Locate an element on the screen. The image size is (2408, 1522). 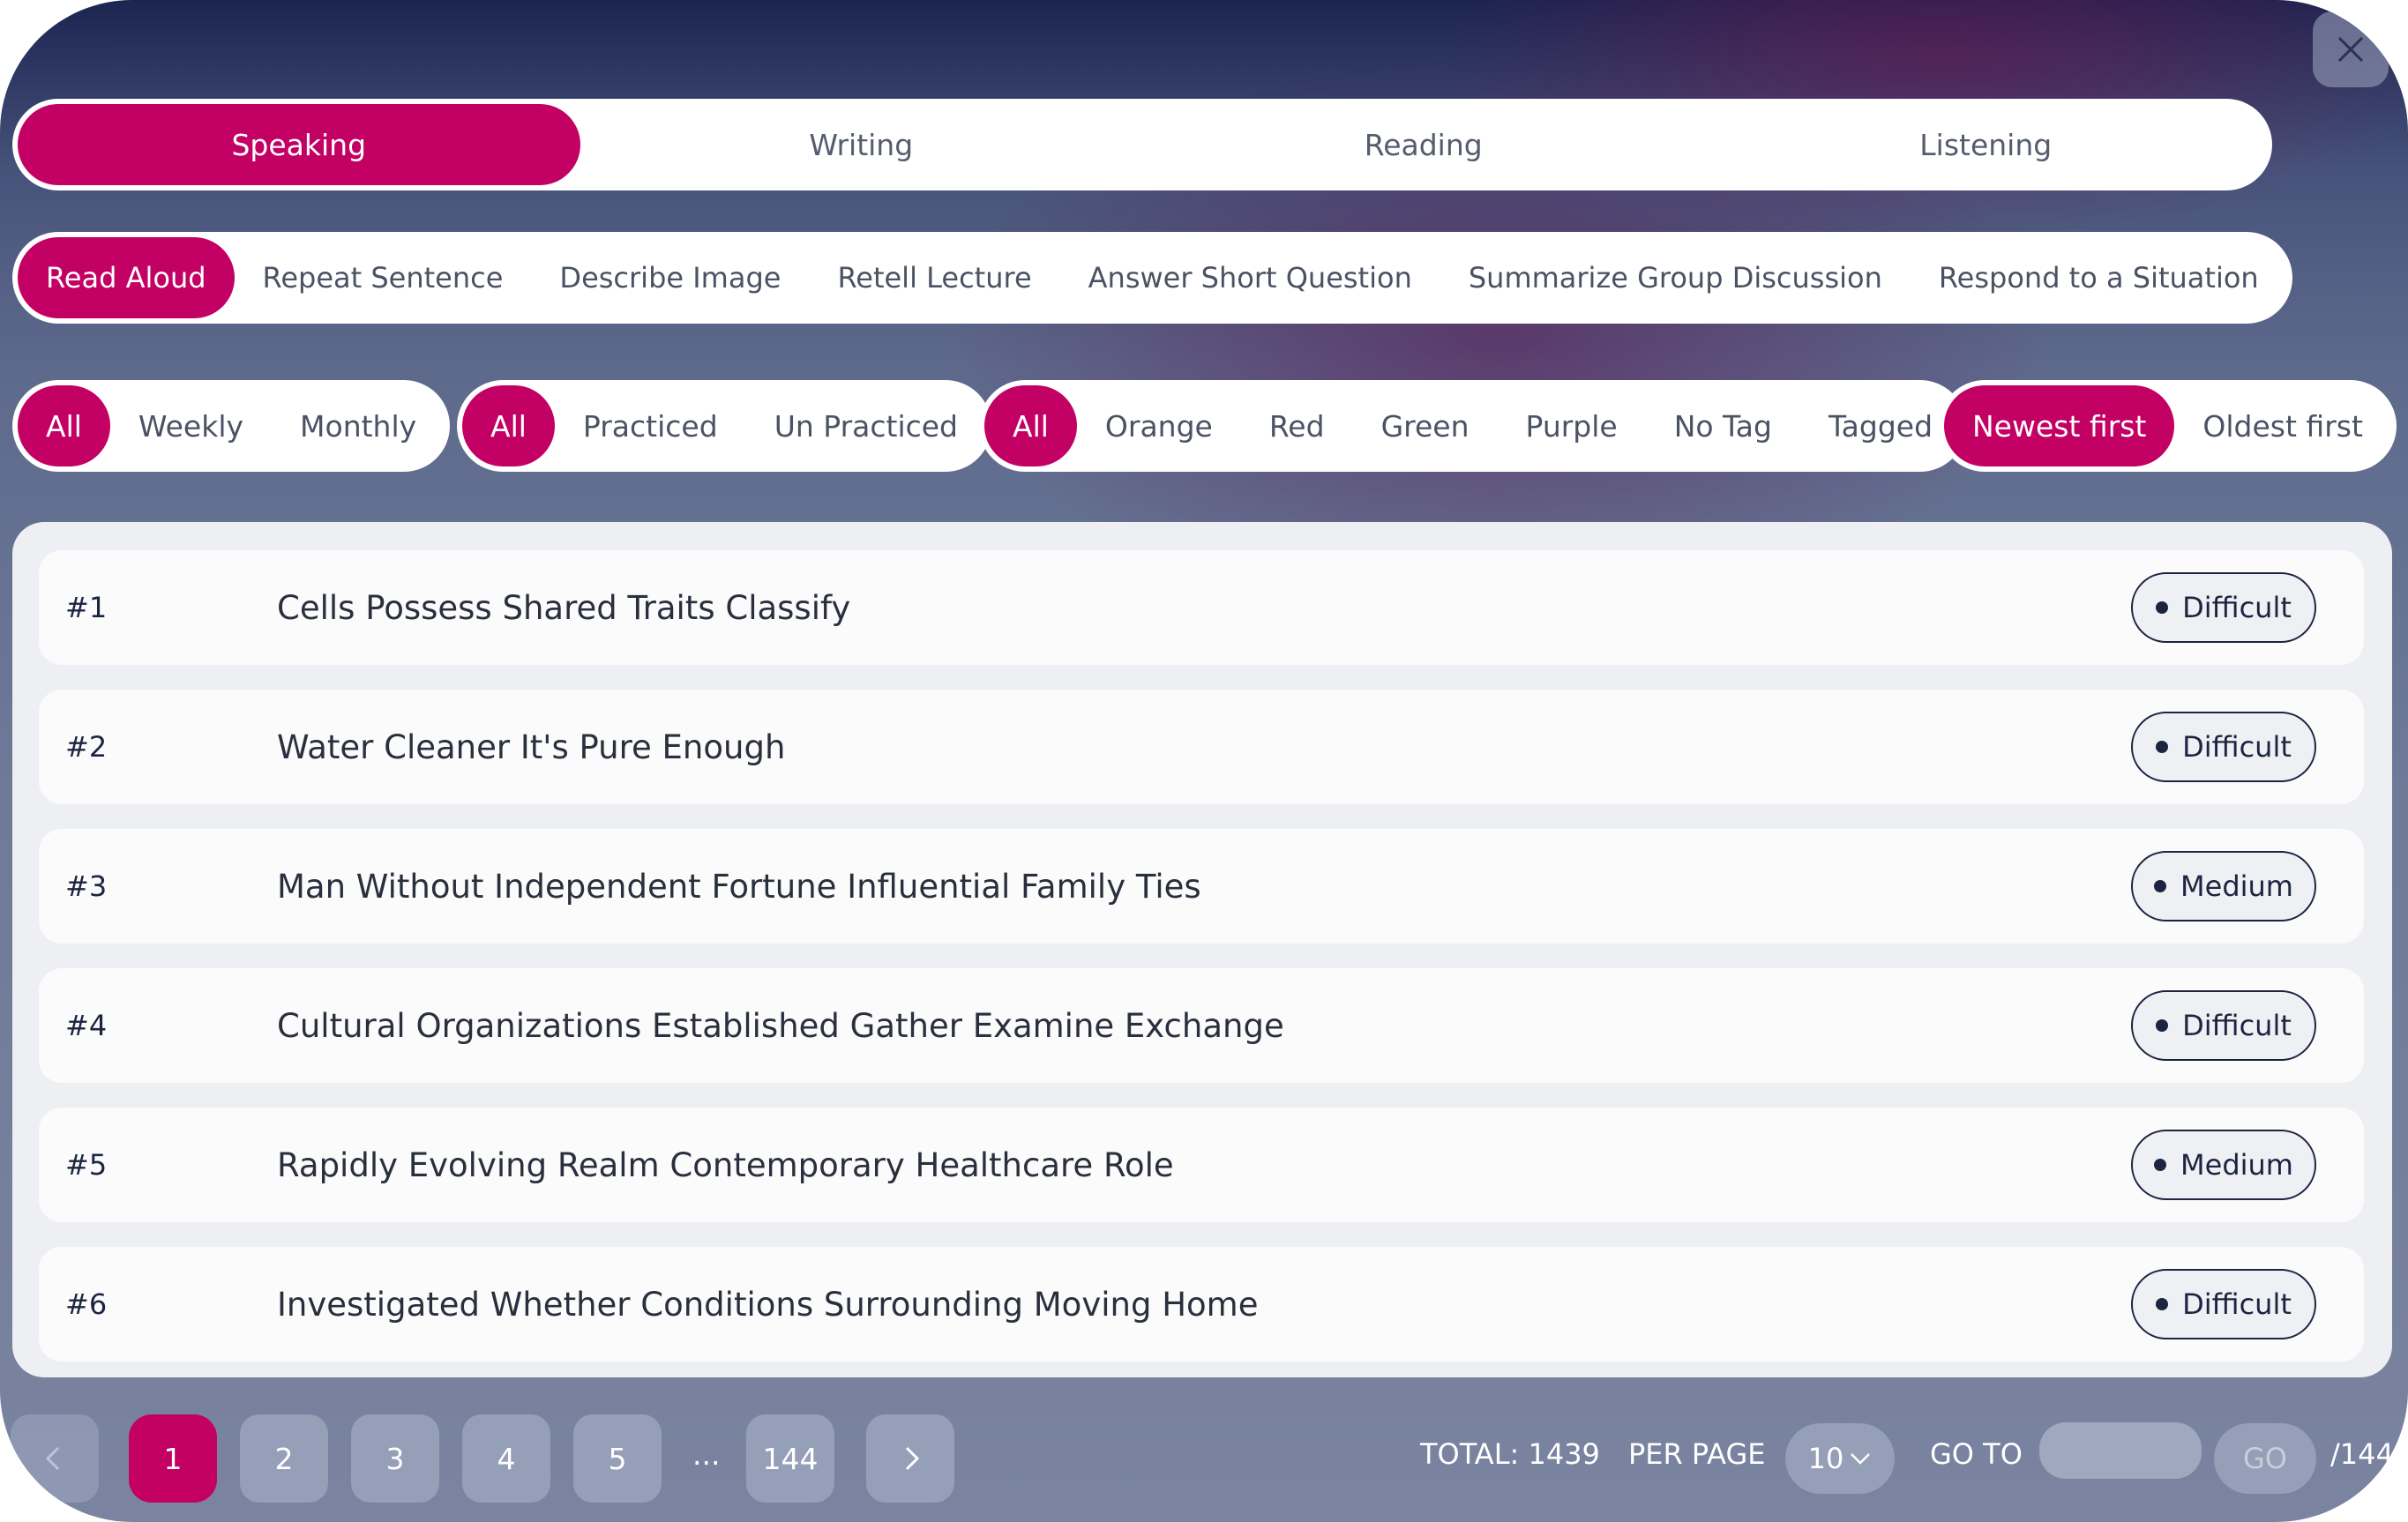
page-button-5: 5 is located at coordinates (617, 1458).